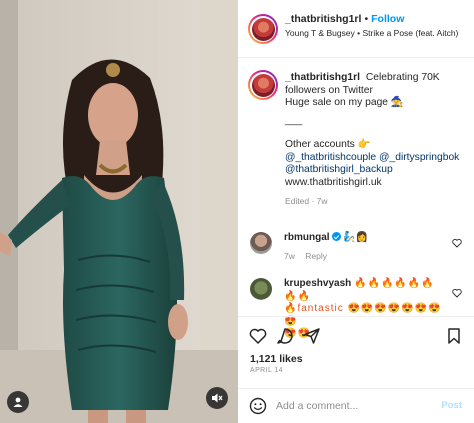  Describe the element at coordinates (419, 157) in the screenshot. I see `mention-link-2: @_dirtyspringbok` at that location.